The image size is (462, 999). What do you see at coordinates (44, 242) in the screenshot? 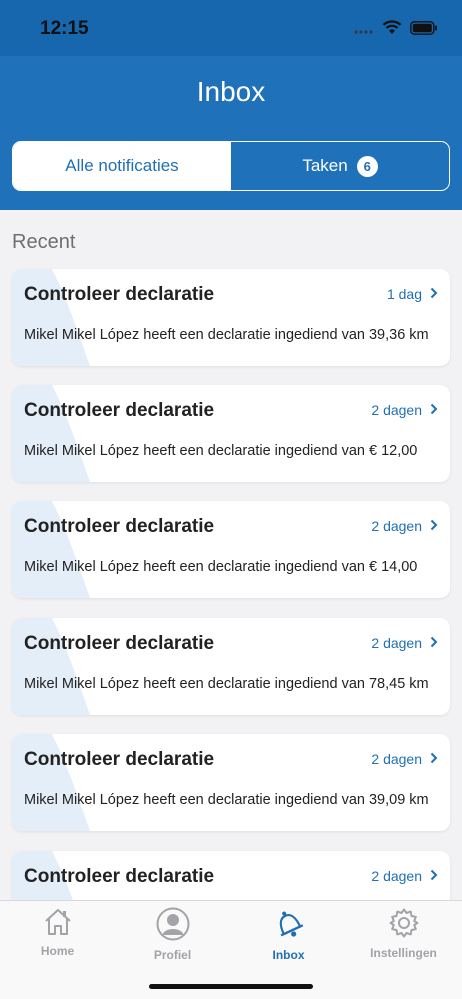
I see `section-heading: Recent` at bounding box center [44, 242].